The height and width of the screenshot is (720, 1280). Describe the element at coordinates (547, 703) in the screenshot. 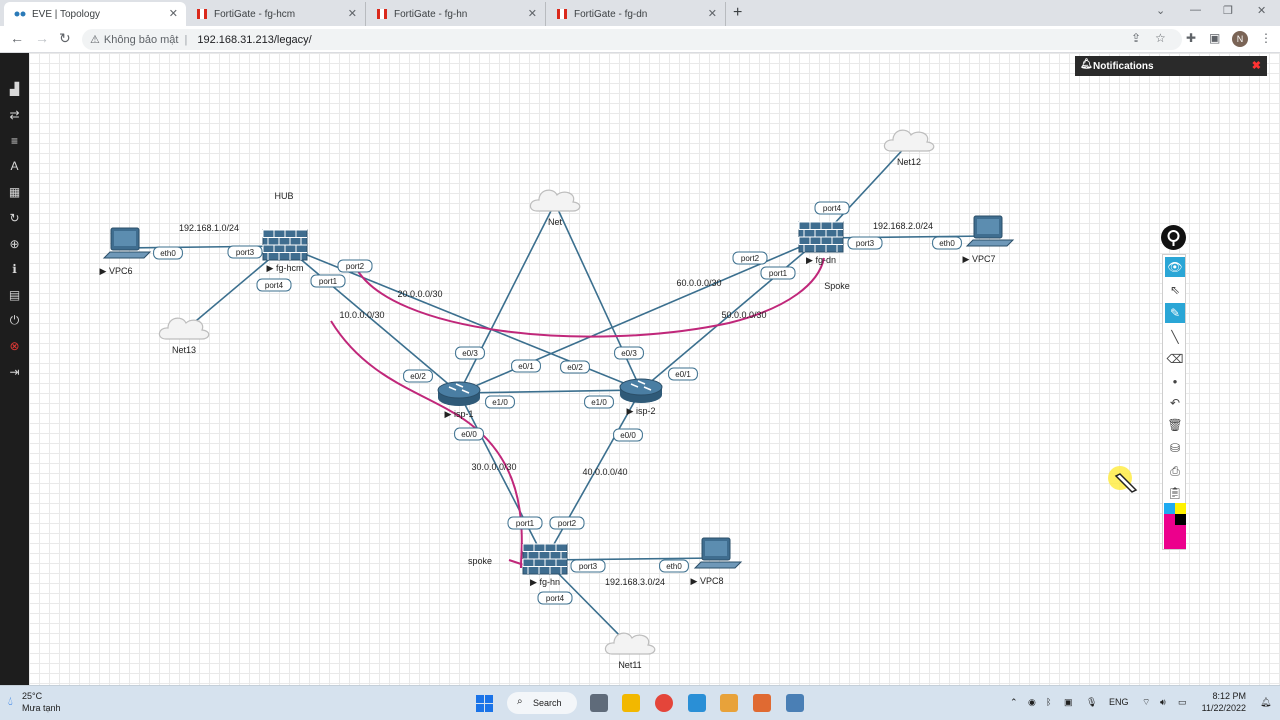

I see `search-label: Search` at that location.